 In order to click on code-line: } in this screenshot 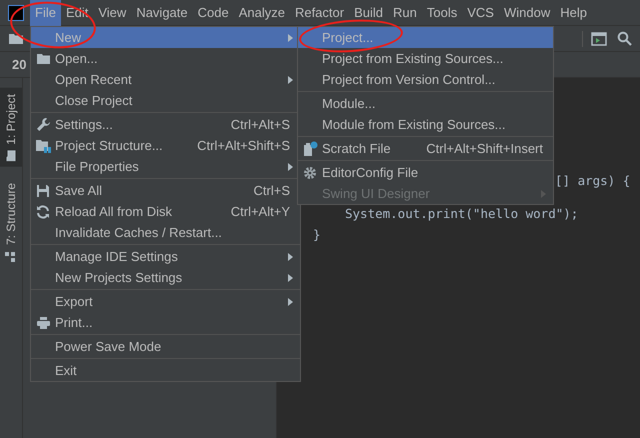, I will do `click(317, 235)`.